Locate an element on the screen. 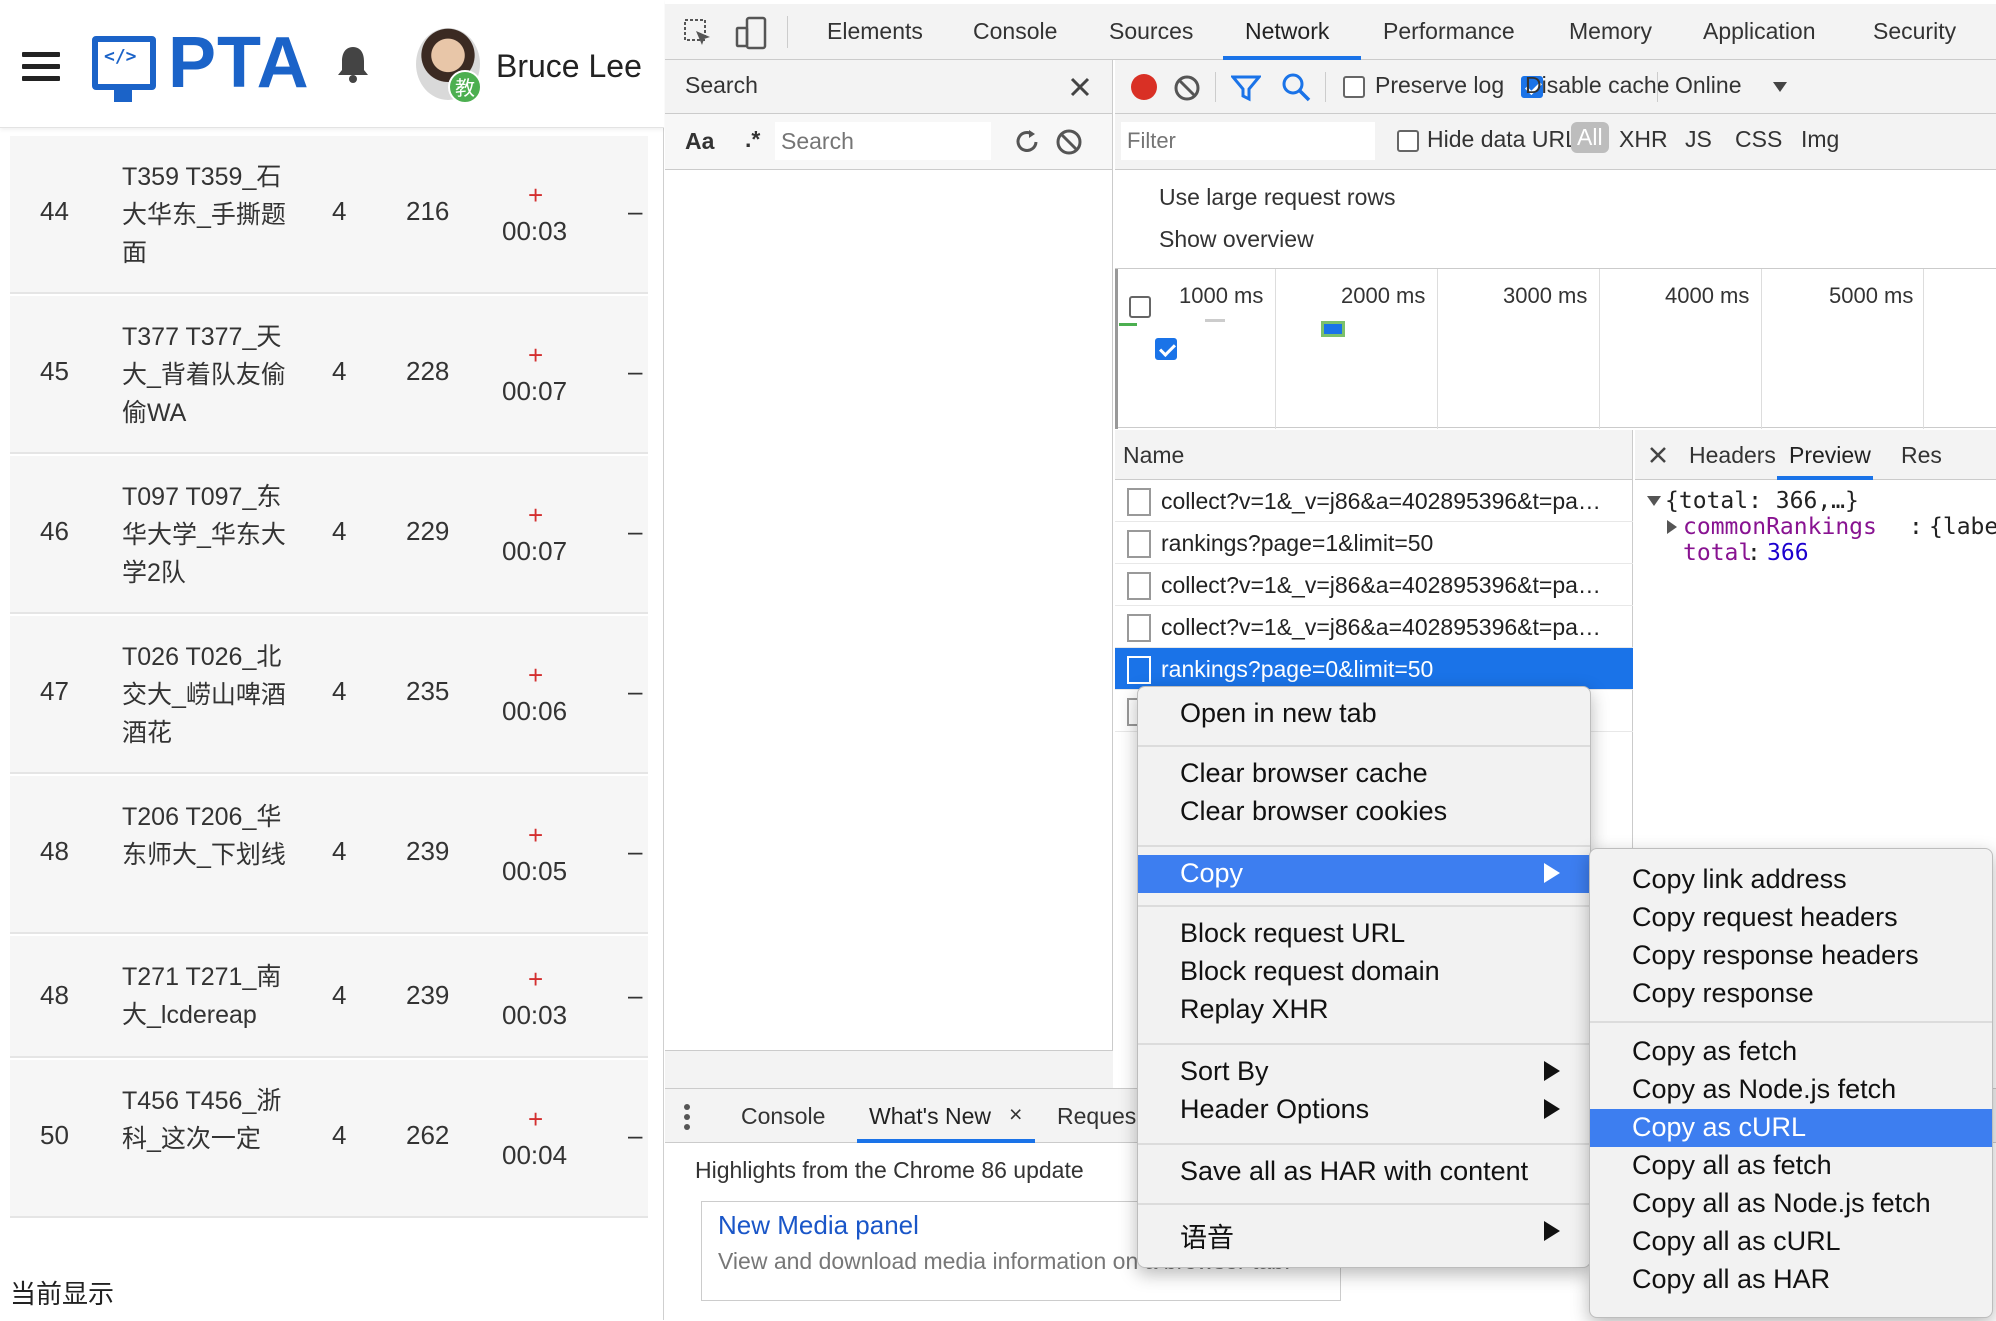  team-cell: T206 T206_华东师大_下划线 is located at coordinates (207, 836).